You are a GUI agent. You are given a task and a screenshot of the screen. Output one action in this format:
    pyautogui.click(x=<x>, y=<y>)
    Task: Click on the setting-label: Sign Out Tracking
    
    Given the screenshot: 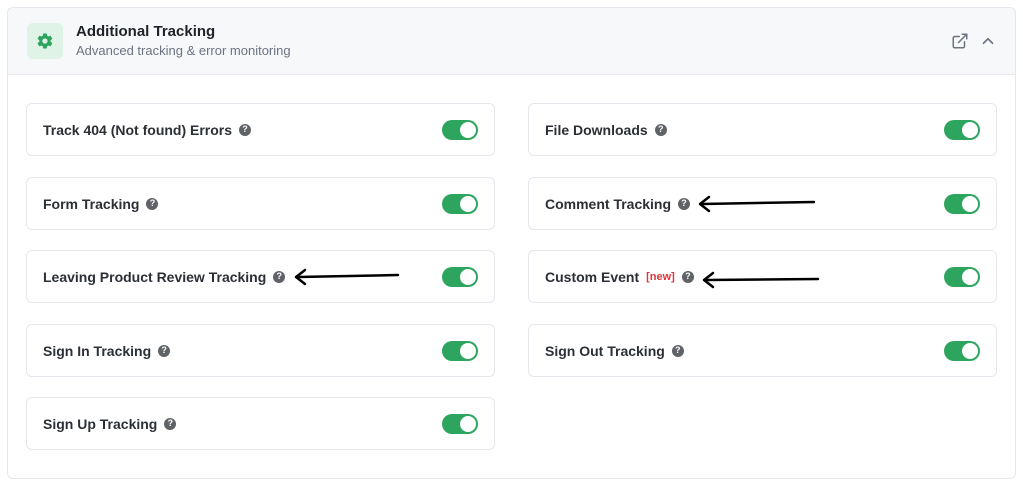 What is the action you would take?
    pyautogui.click(x=605, y=350)
    